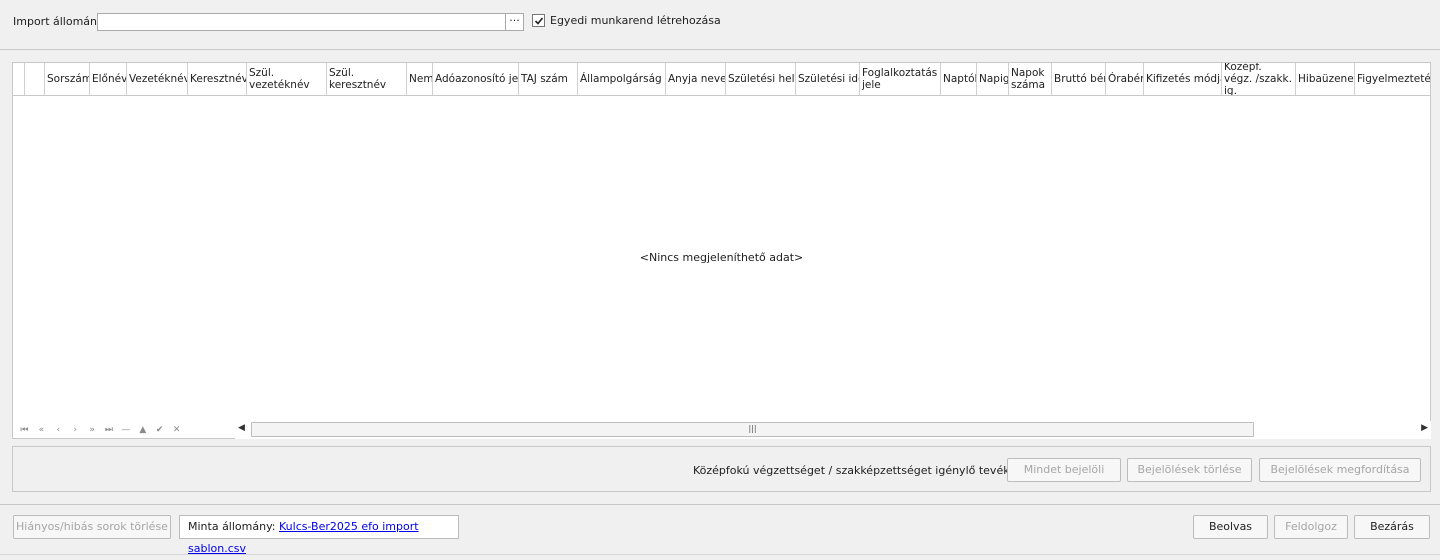 The image size is (1440, 560). What do you see at coordinates (635, 21) in the screenshot?
I see `custom-schedule-label: Egyedi munkarend létrehozása` at bounding box center [635, 21].